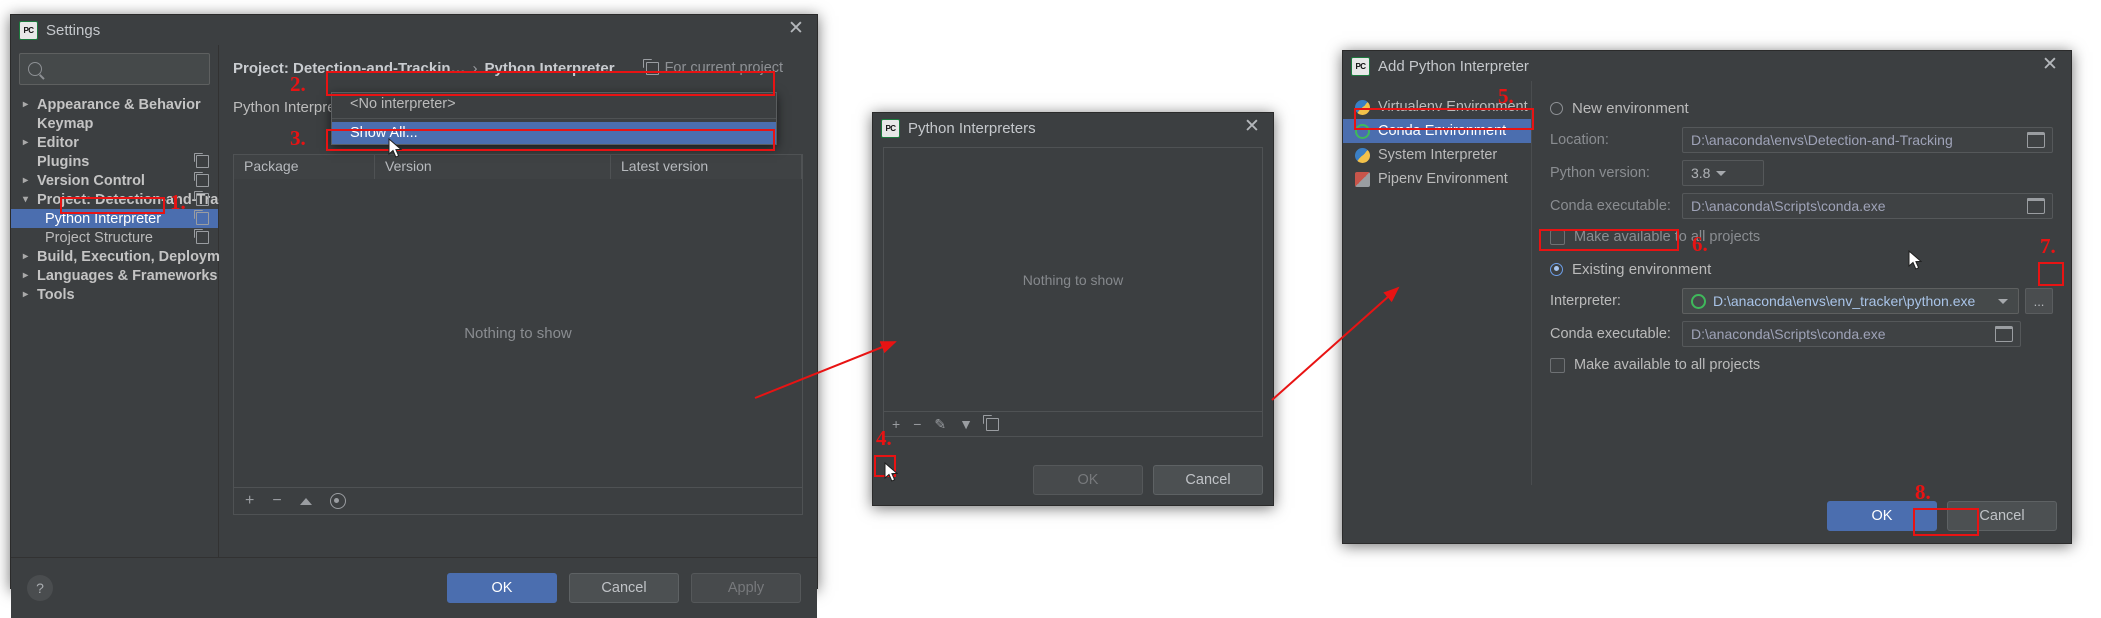 The width and height of the screenshot is (2101, 618). What do you see at coordinates (30, 199) in the screenshot?
I see `chevron-down-icon` at bounding box center [30, 199].